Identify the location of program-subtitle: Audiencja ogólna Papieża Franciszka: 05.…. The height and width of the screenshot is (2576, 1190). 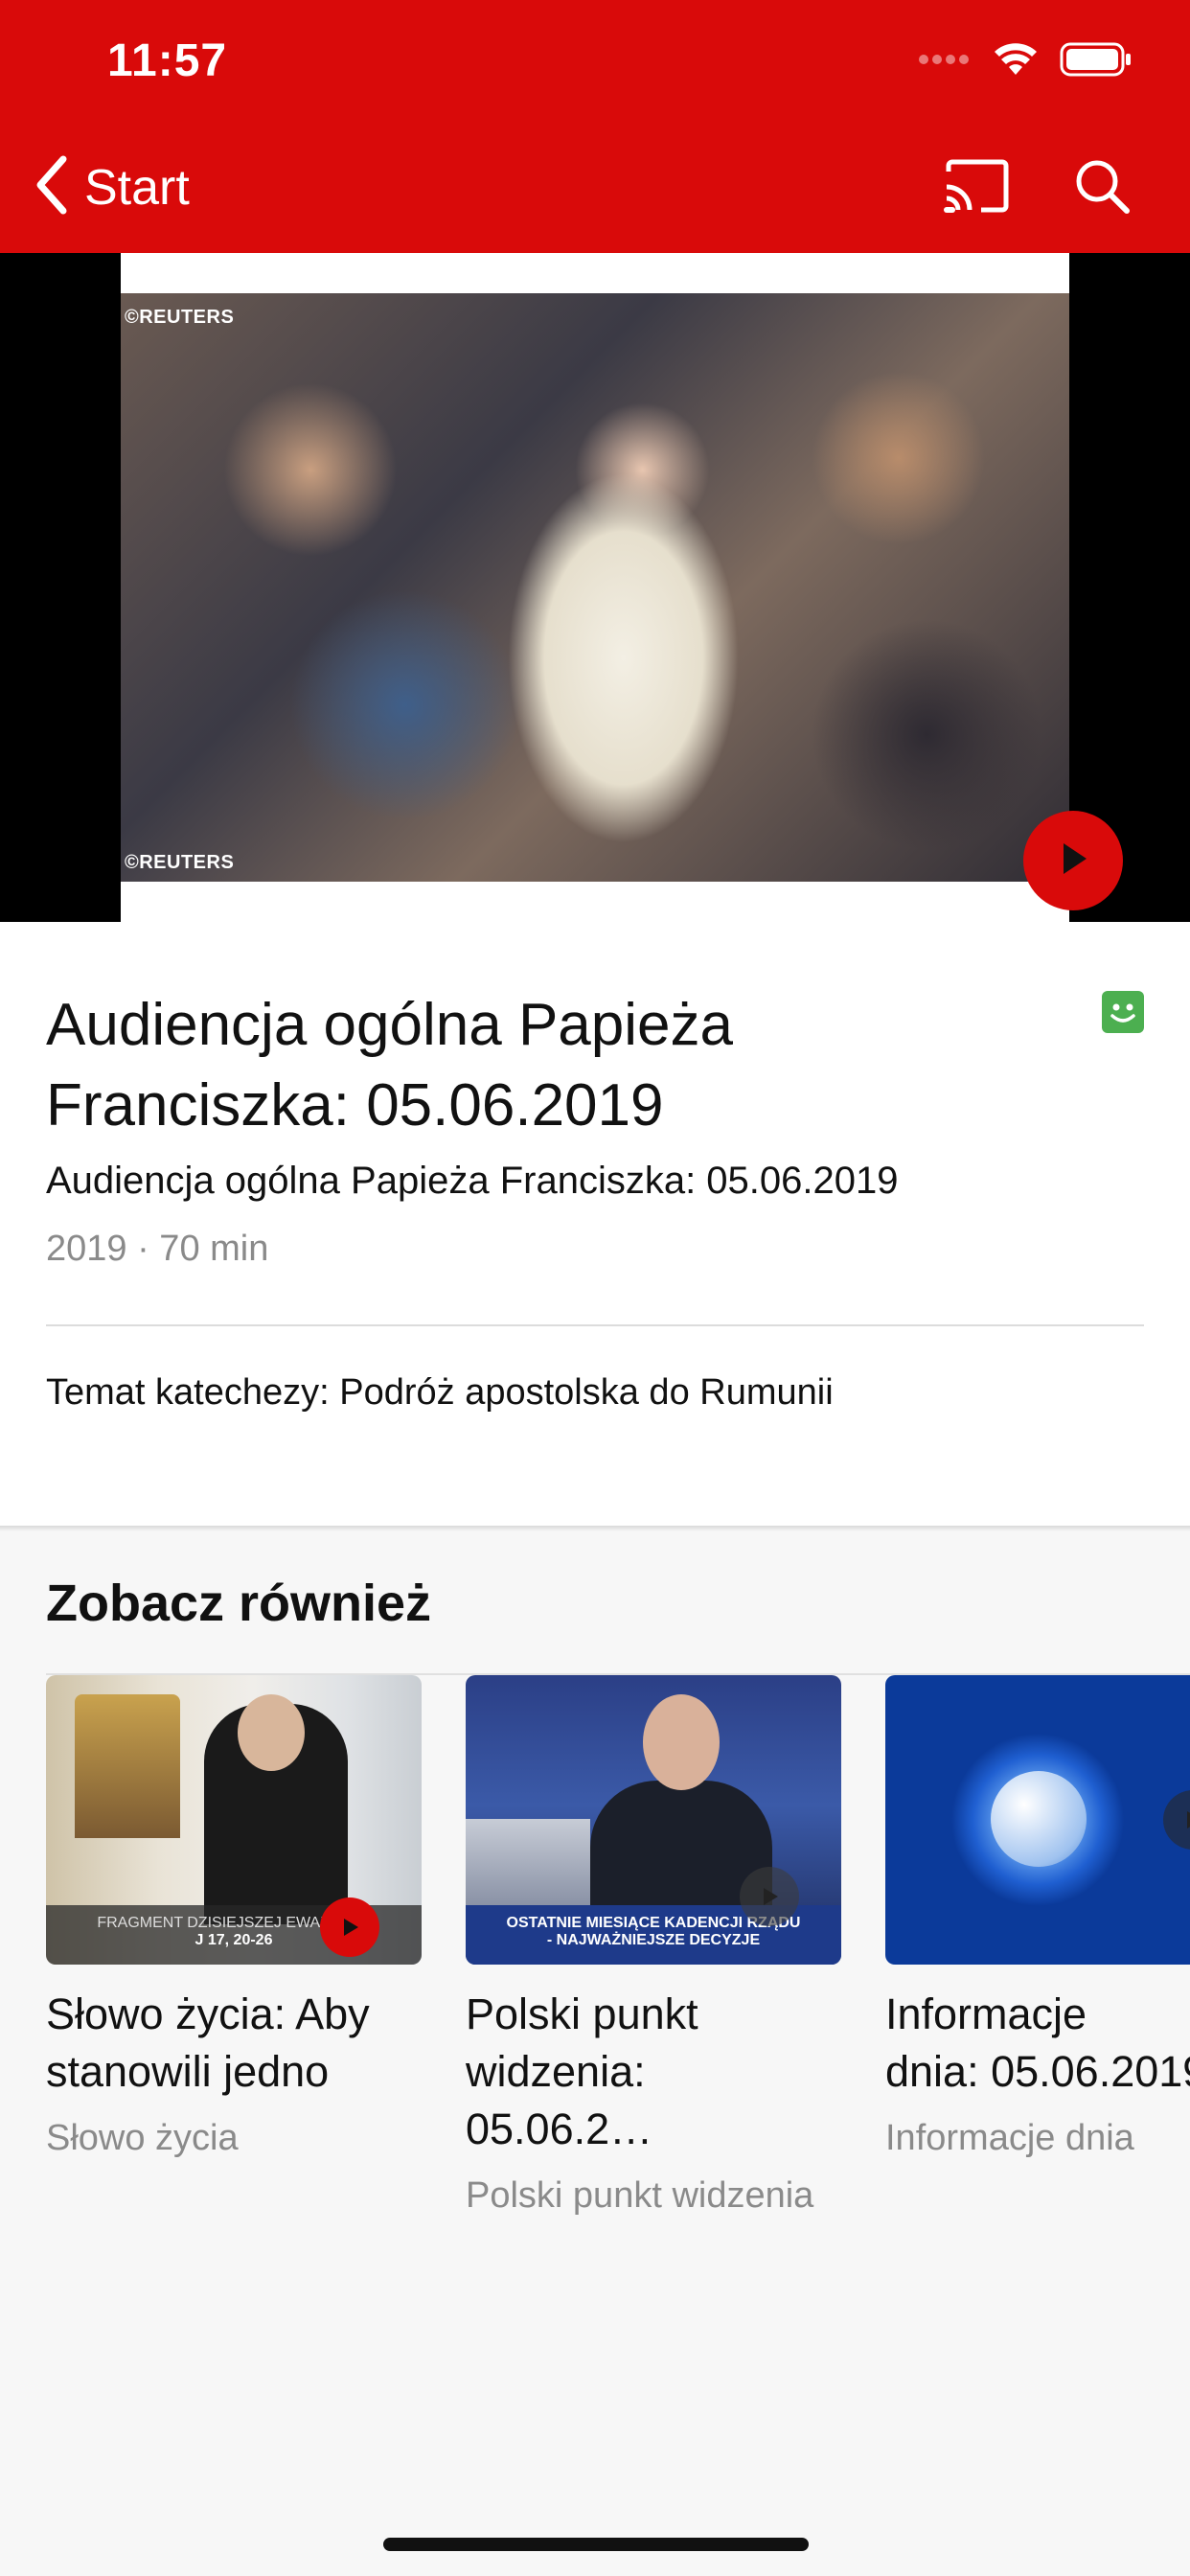
(473, 1181).